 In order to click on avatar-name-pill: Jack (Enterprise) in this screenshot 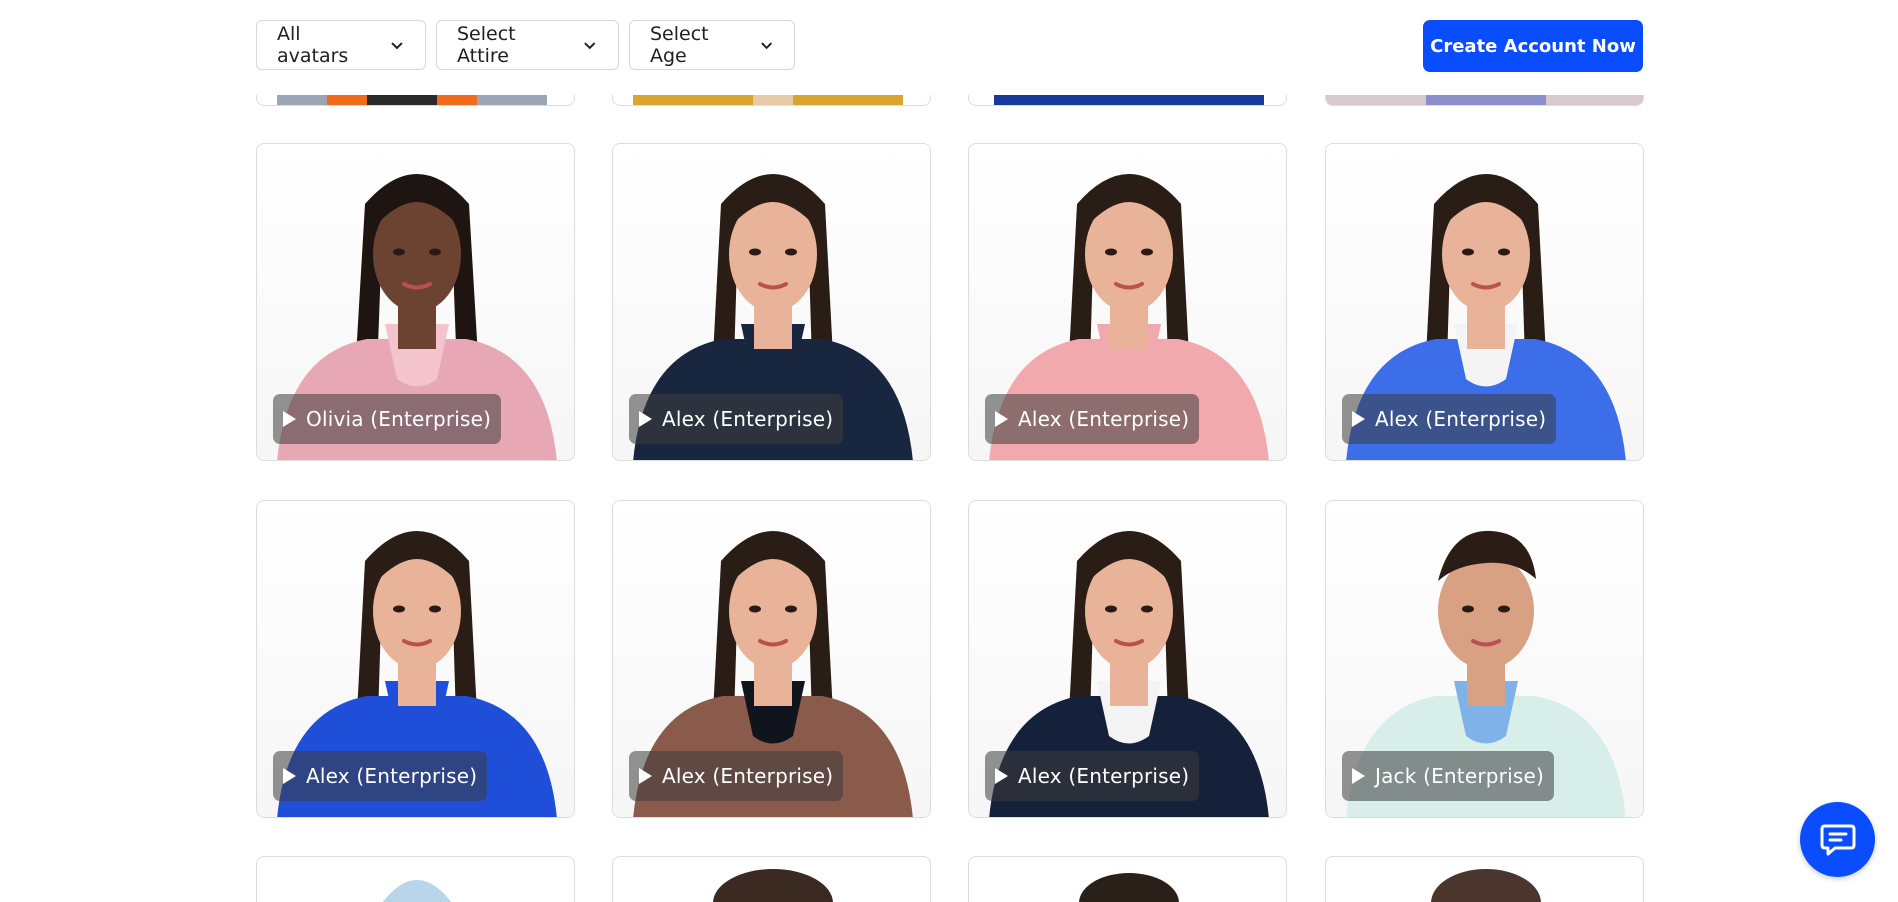, I will do `click(1448, 776)`.